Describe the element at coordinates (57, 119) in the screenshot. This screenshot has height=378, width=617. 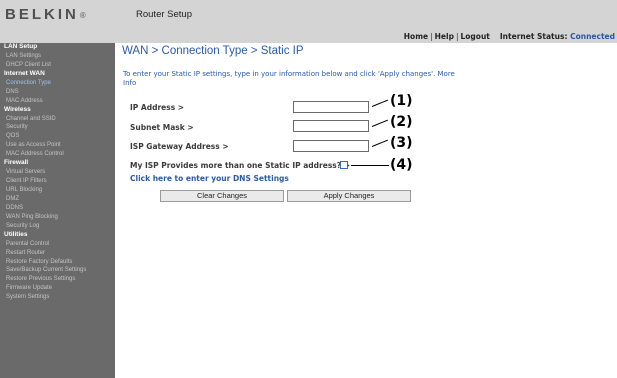
I see `sidebar-item-channel-and-ssid: Channel and SSID` at that location.